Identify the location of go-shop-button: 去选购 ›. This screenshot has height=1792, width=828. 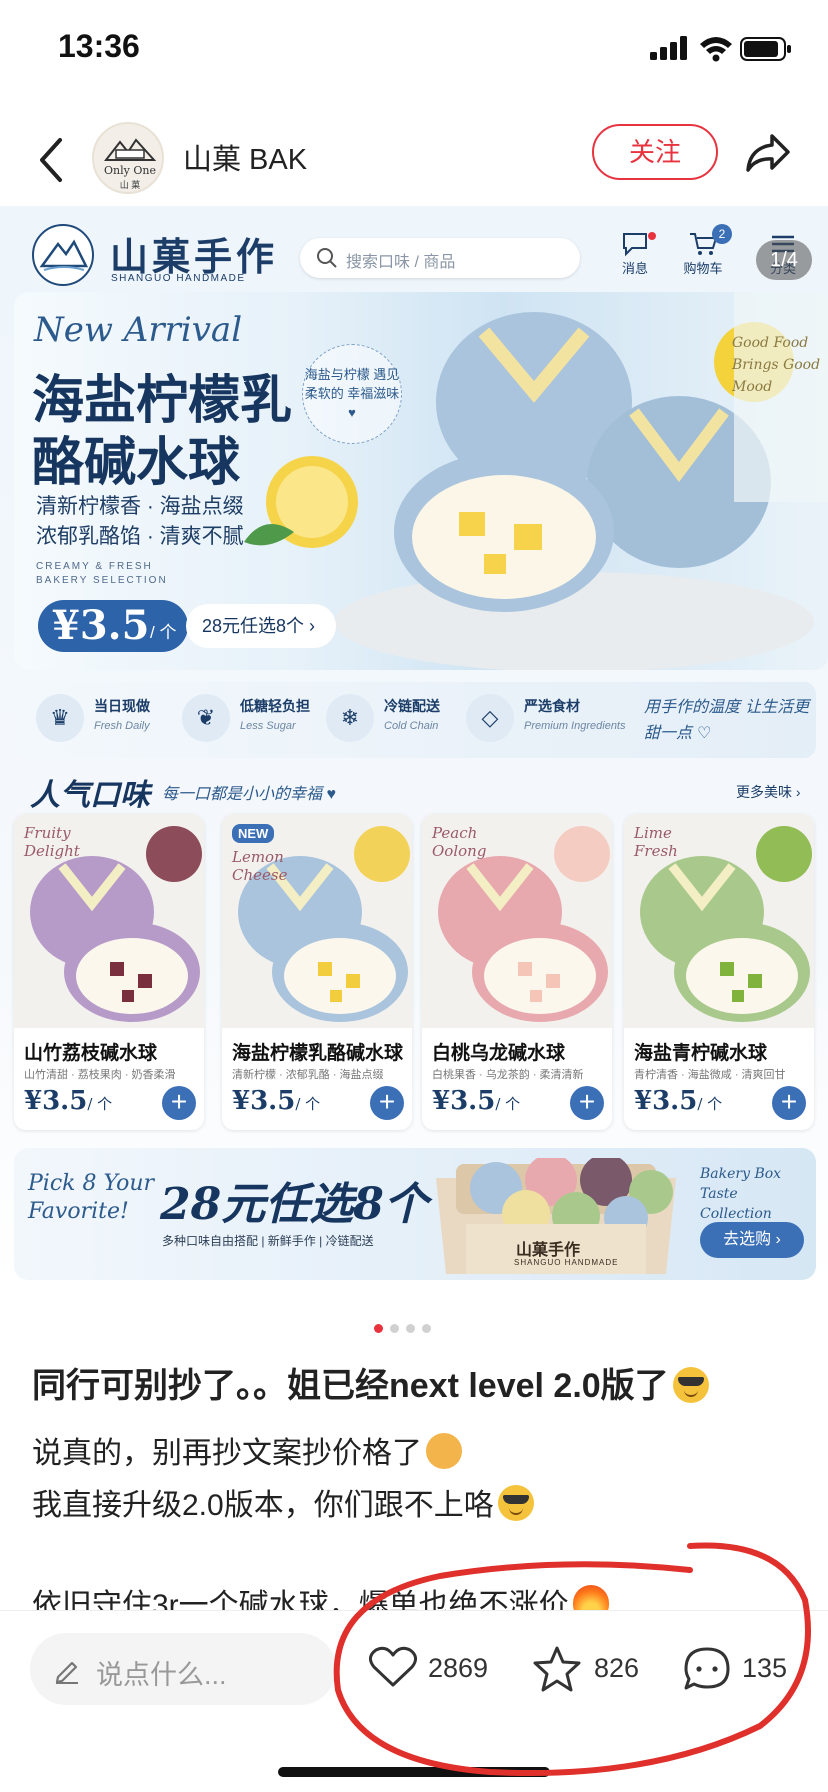
(752, 1240).